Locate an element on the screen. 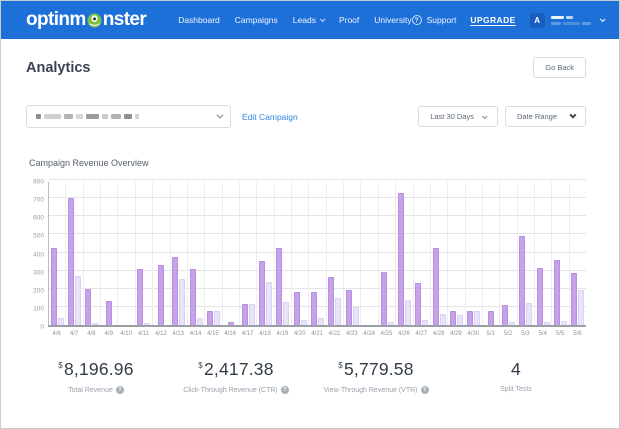 This screenshot has height=429, width=620. logo-text-suffix: nster is located at coordinates (124, 19).